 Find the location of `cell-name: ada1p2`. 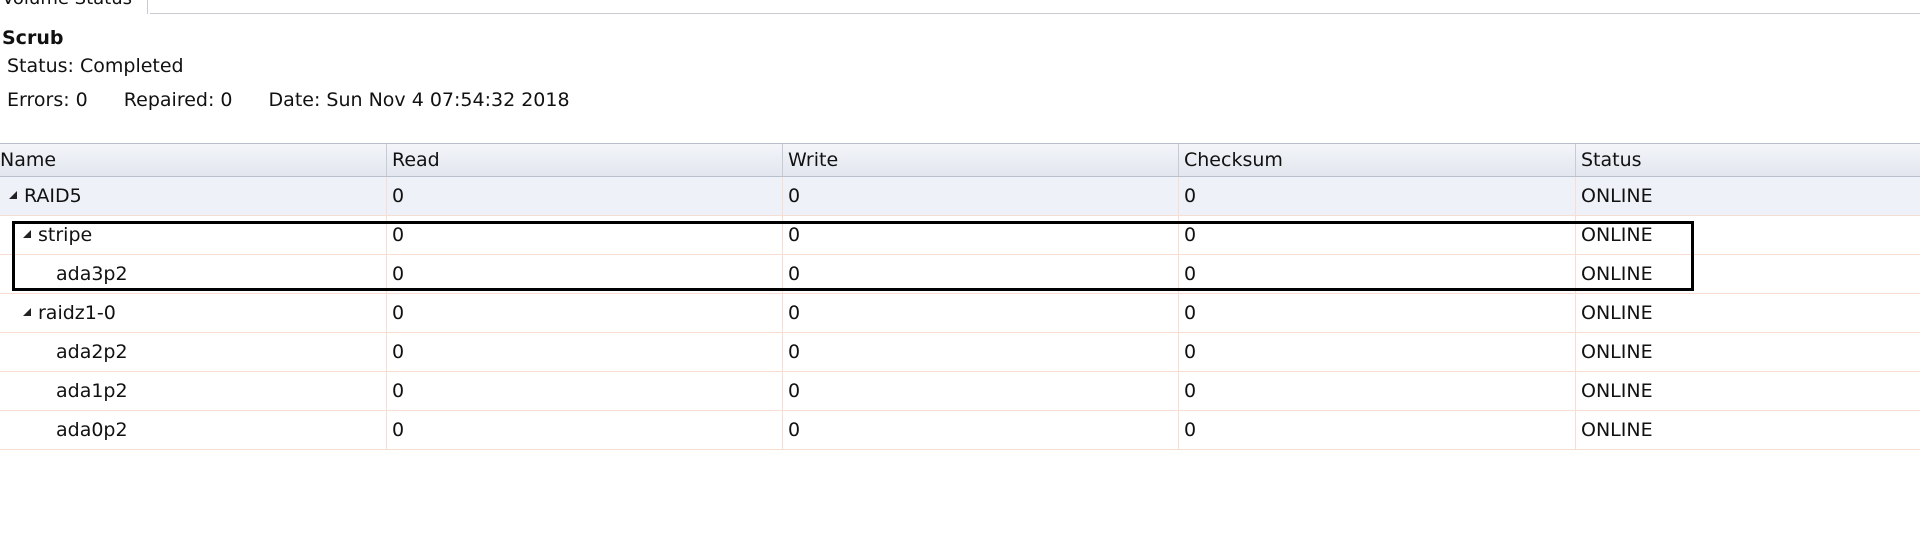

cell-name: ada1p2 is located at coordinates (193, 391).